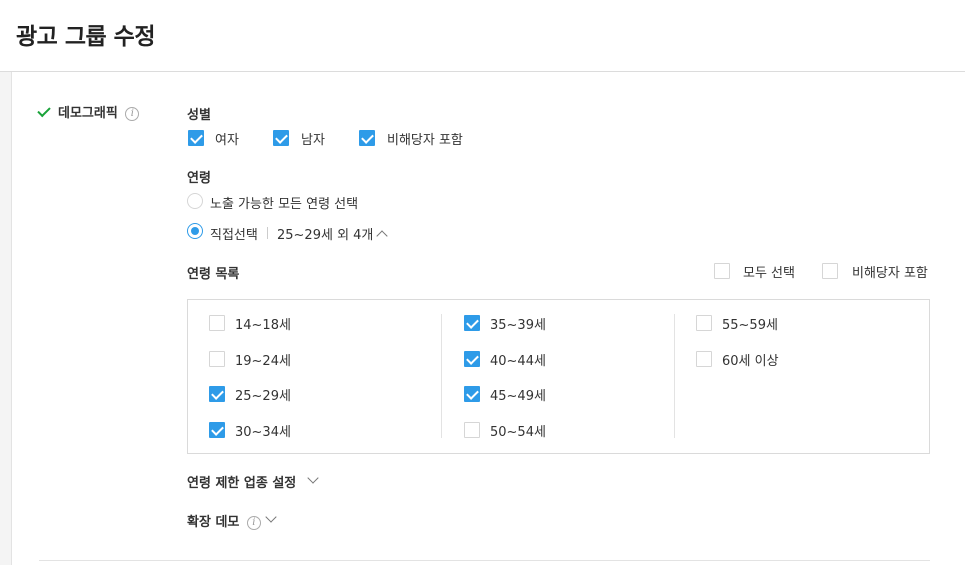 The height and width of the screenshot is (565, 965). I want to click on age-30-34-label: 30~34세, so click(263, 432).